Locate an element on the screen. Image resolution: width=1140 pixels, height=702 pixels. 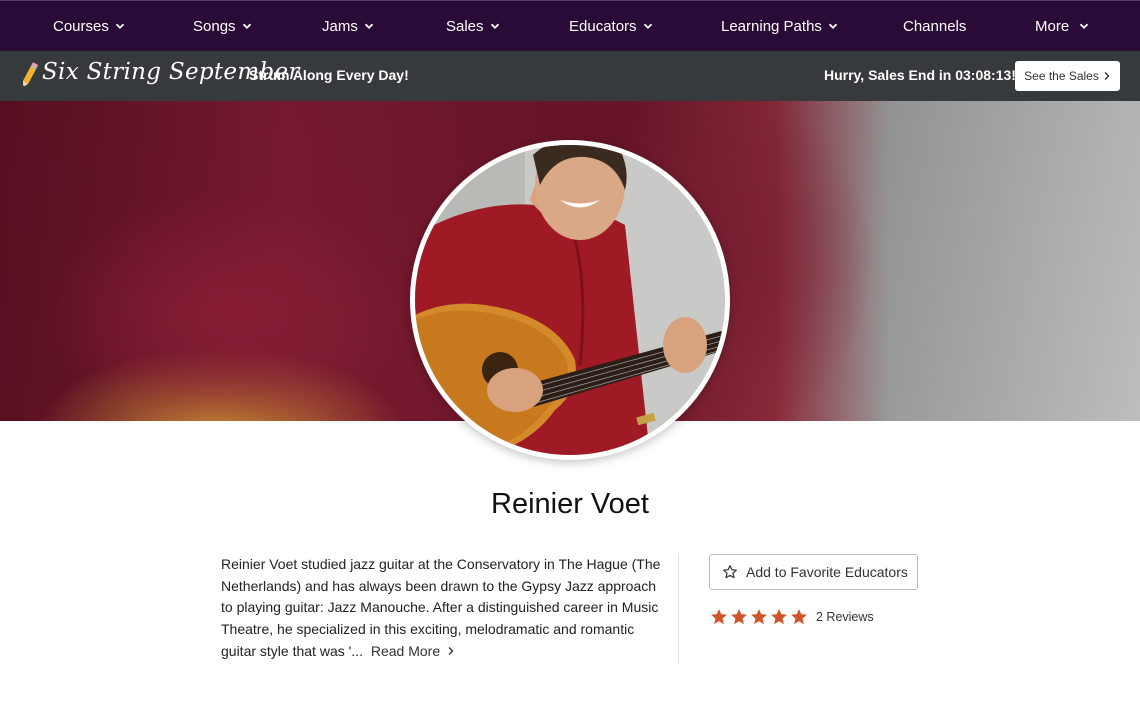
add-to-favorites-button: Add to Favorite Educators is located at coordinates (813, 572).